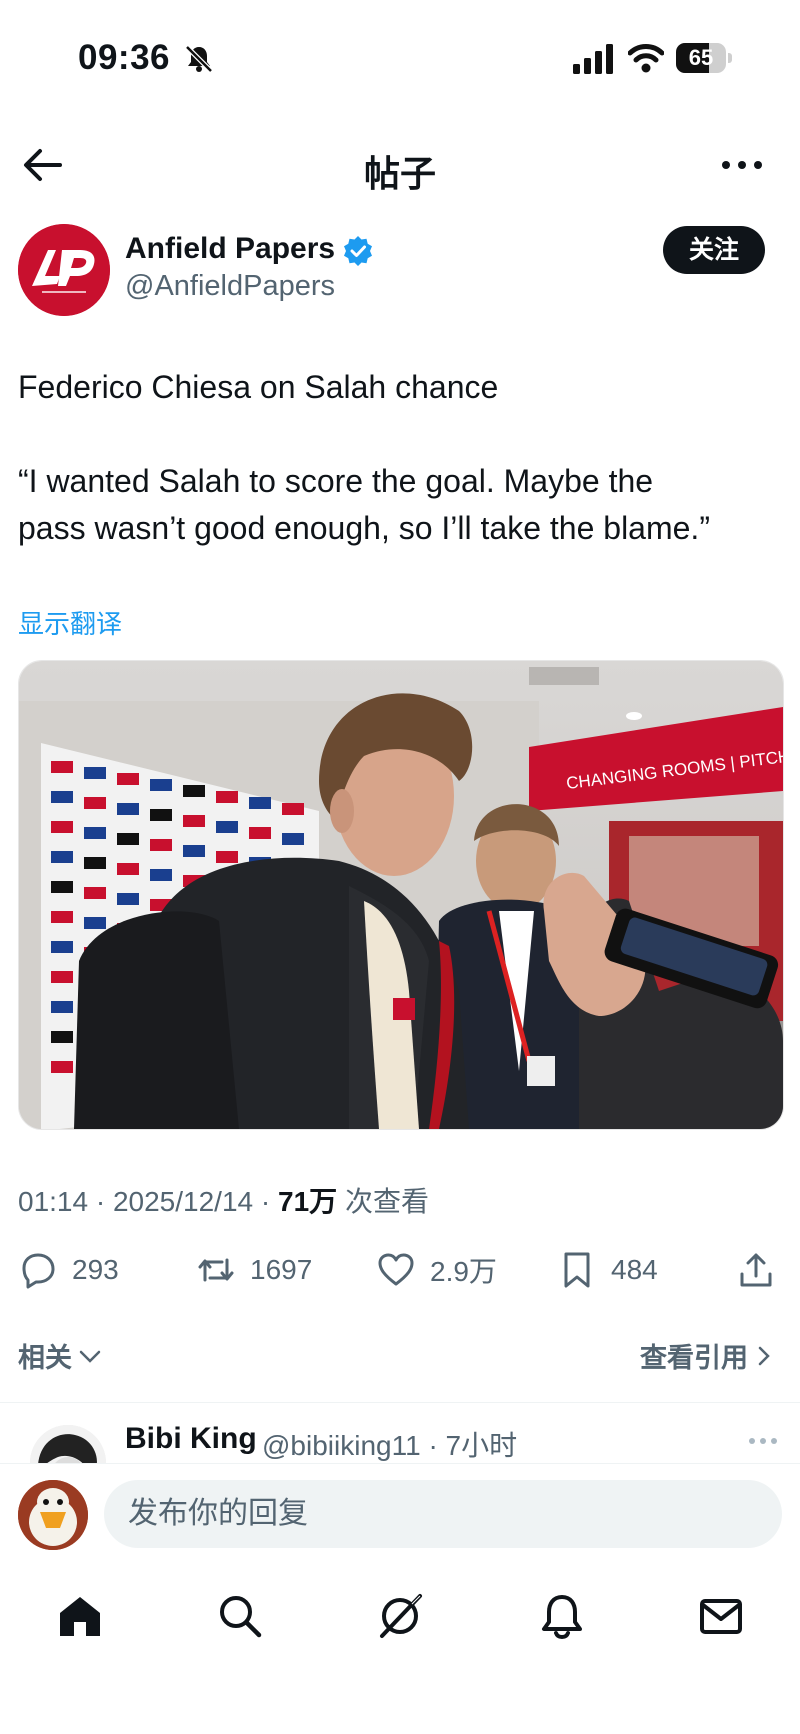  I want to click on bell-muted-icon, so click(199, 59).